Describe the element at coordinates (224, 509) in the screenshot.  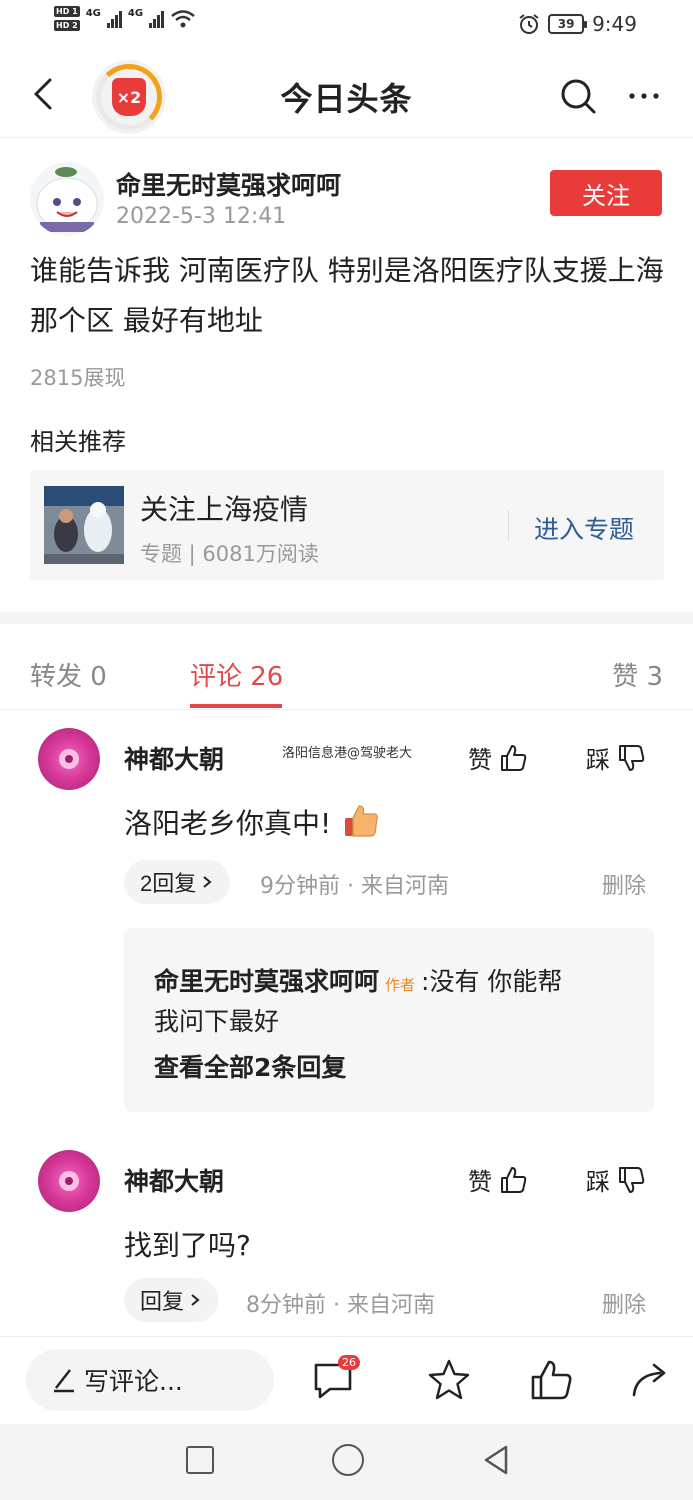
I see `topic-title: 关注上海疫情` at that location.